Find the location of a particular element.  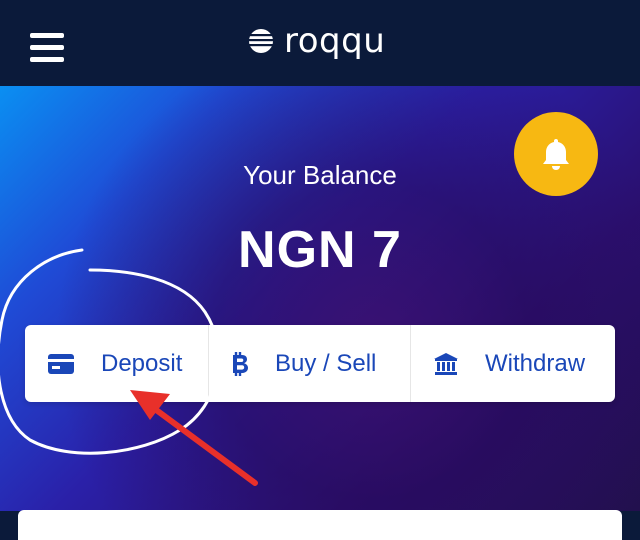

content-card is located at coordinates (320, 525).